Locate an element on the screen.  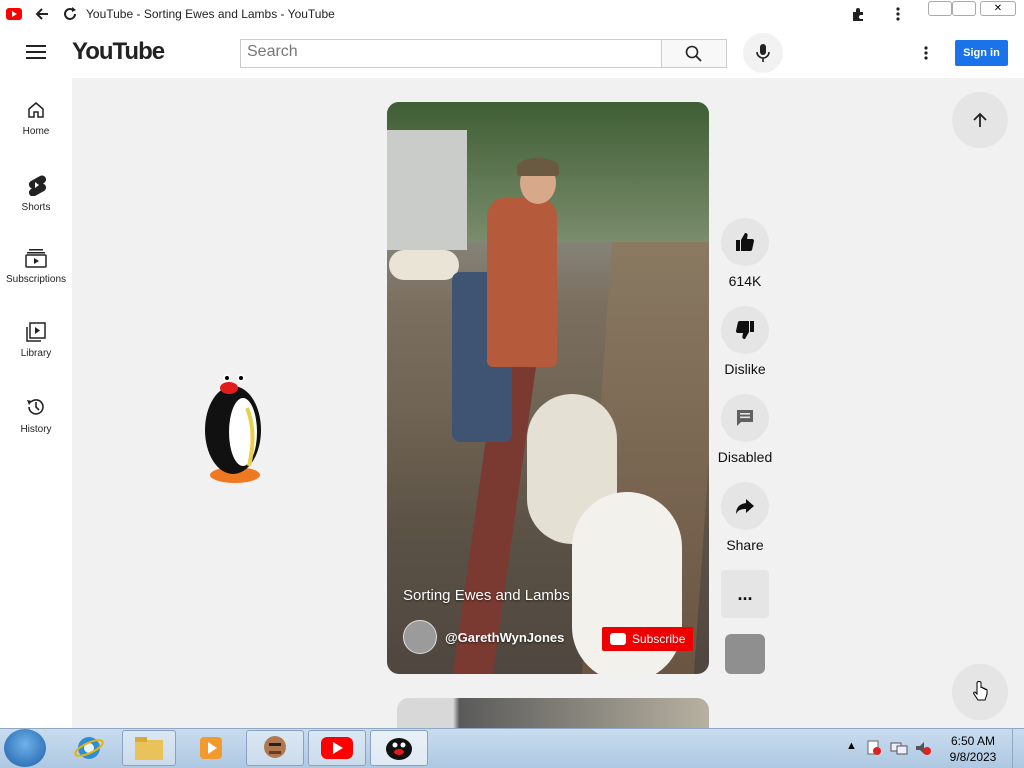
penguin-app-icon is located at coordinates (399, 748).